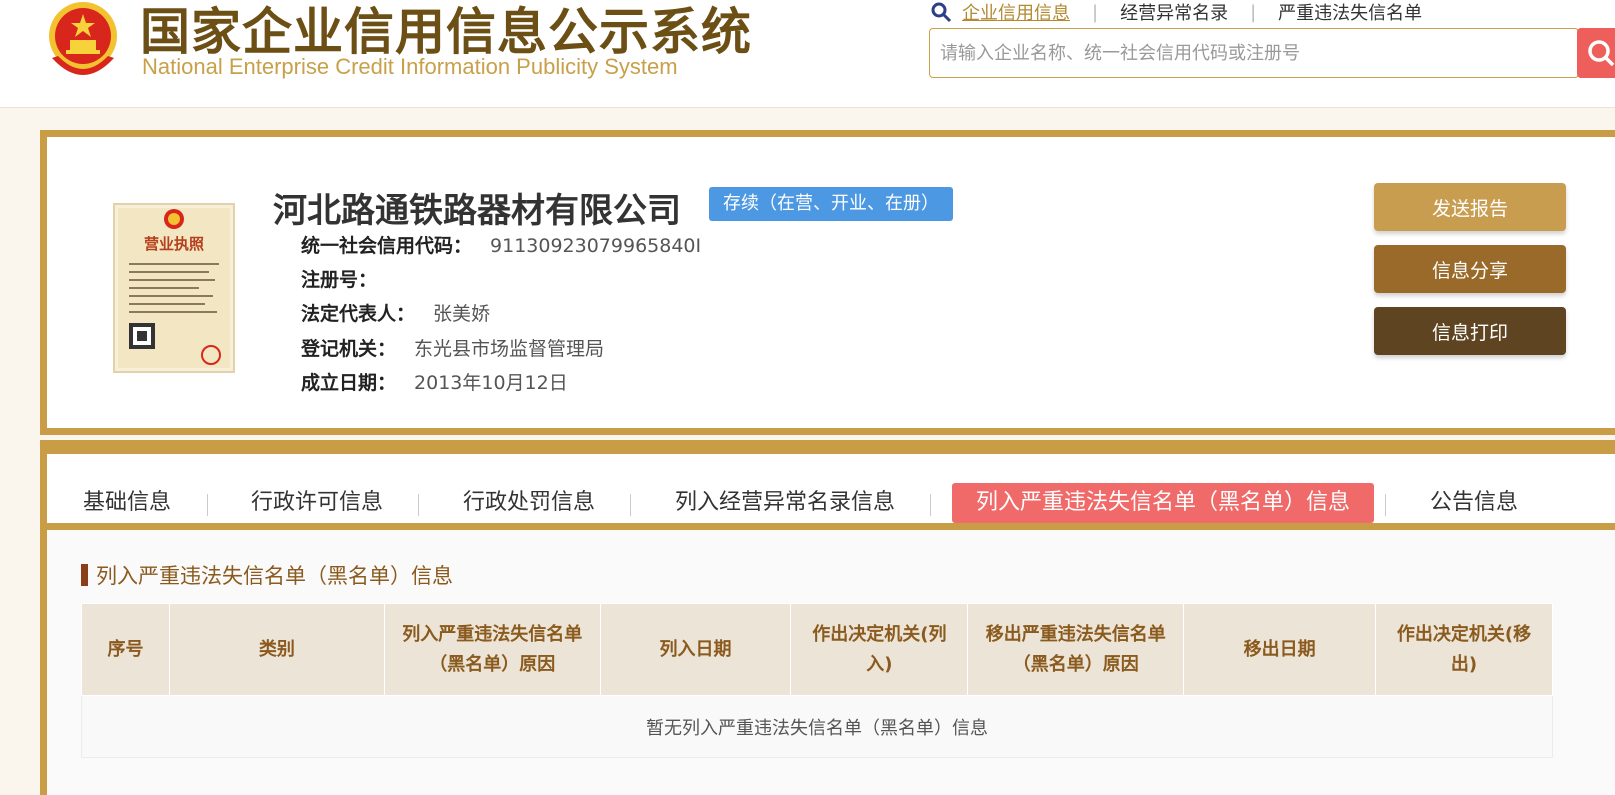 This screenshot has height=795, width=1615. Describe the element at coordinates (509, 349) in the screenshot. I see `info-value: 东光县市场监督管理局` at that location.